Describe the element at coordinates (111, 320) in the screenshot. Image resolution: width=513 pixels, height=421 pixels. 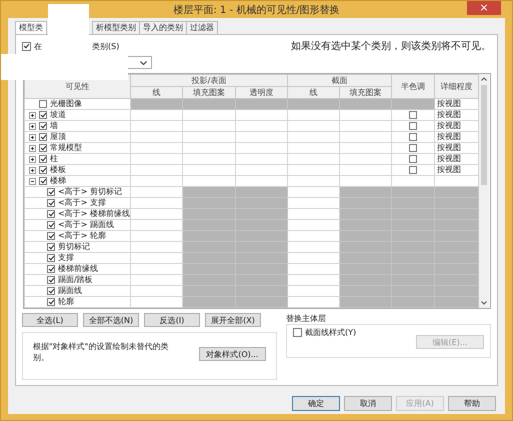
I see `tree-button: 全部不选(N)` at that location.